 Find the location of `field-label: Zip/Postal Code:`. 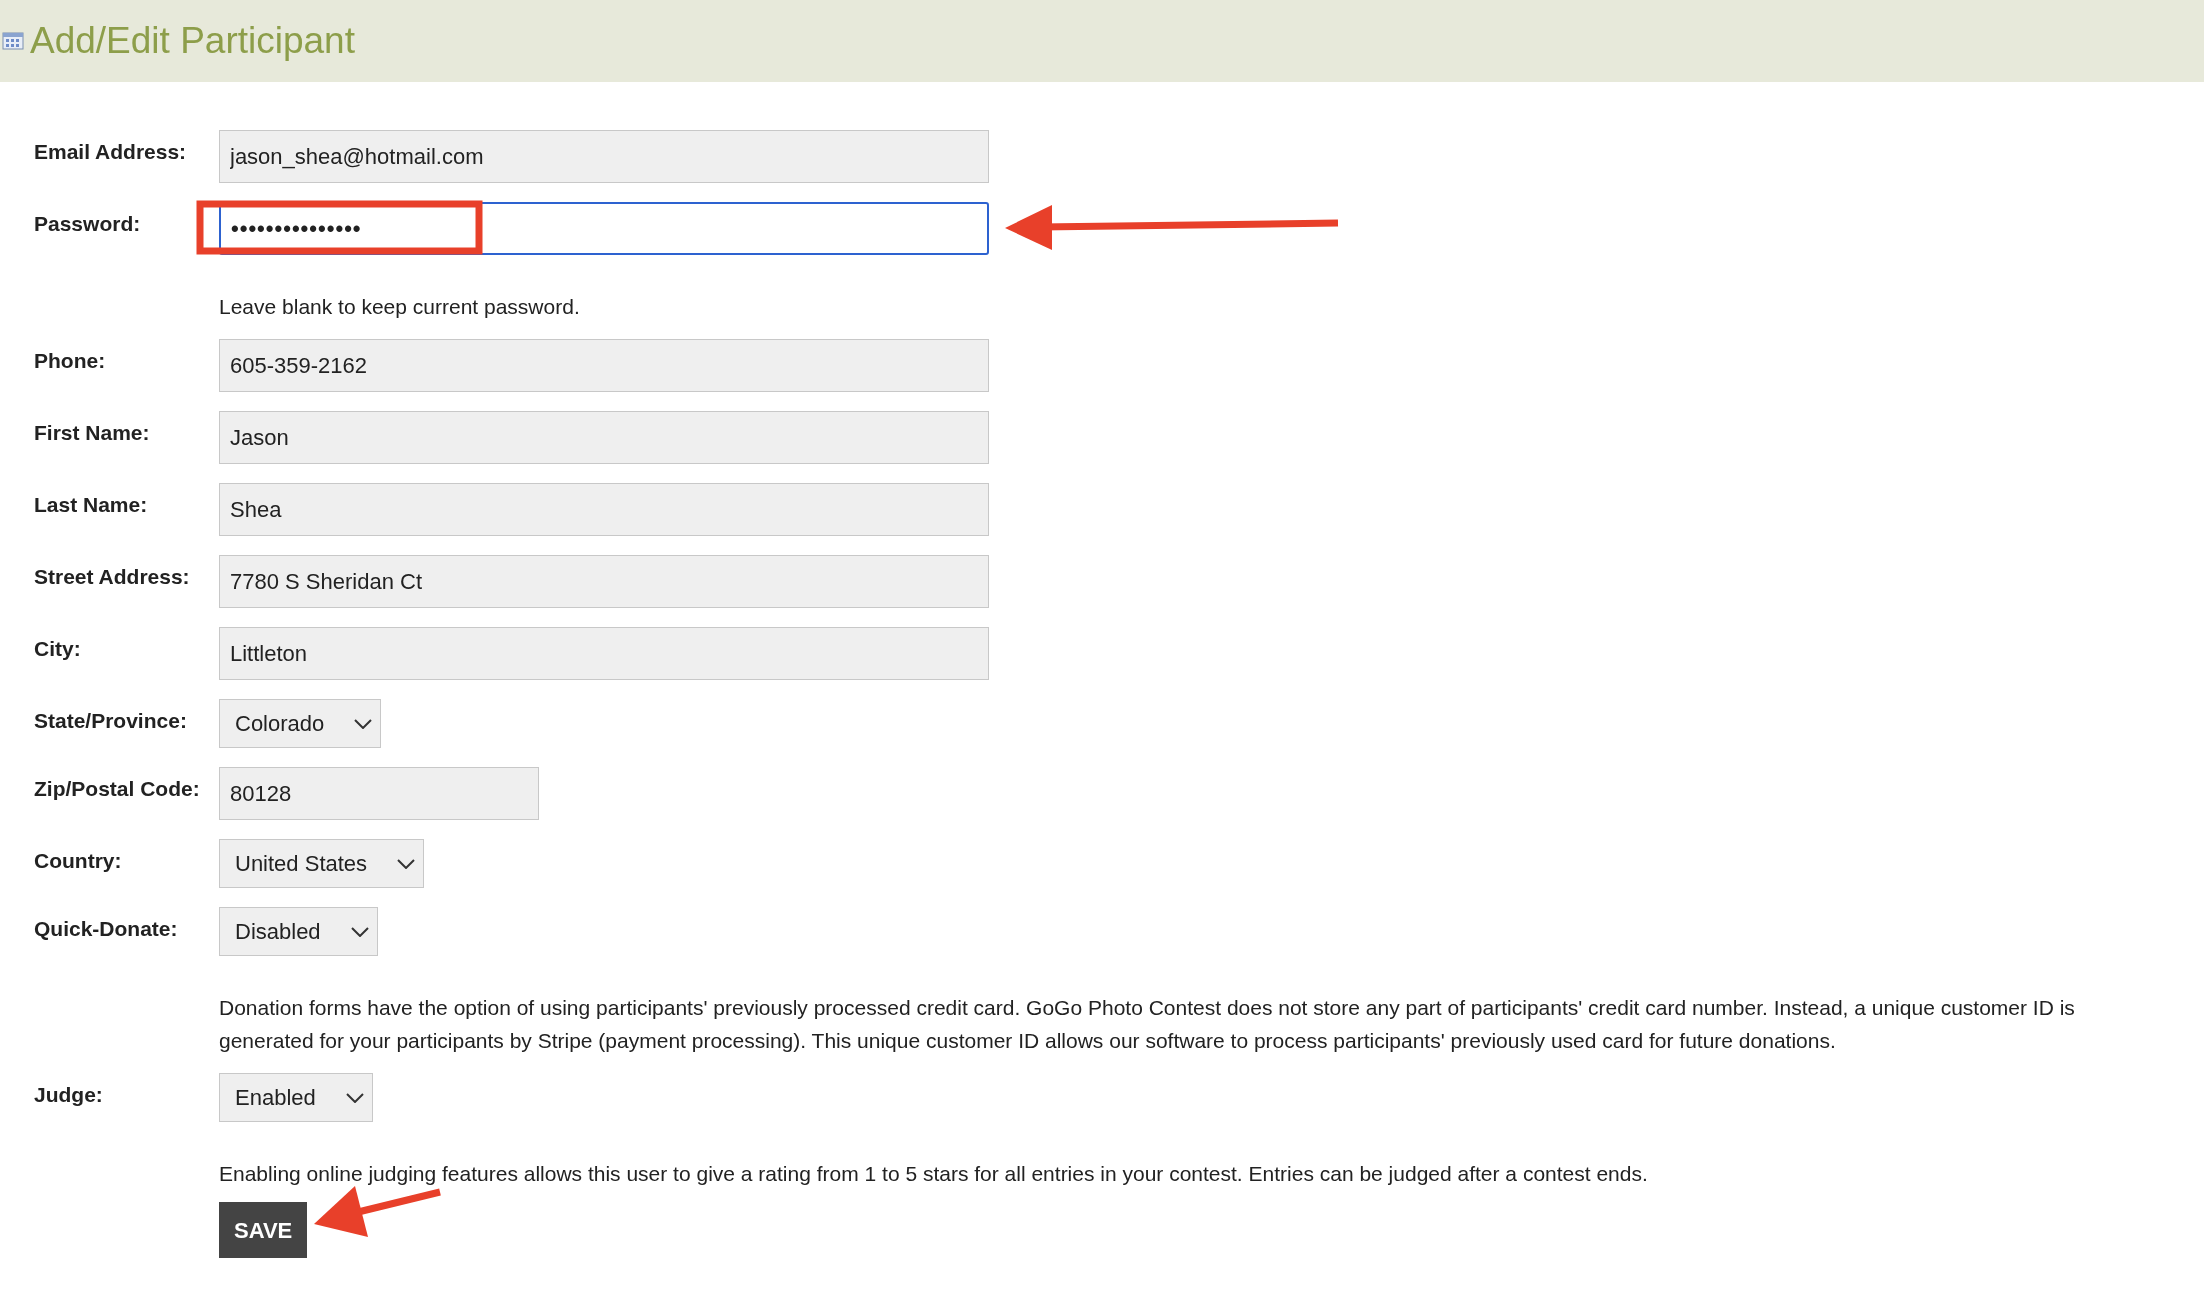

field-label: Zip/Postal Code: is located at coordinates (117, 789).